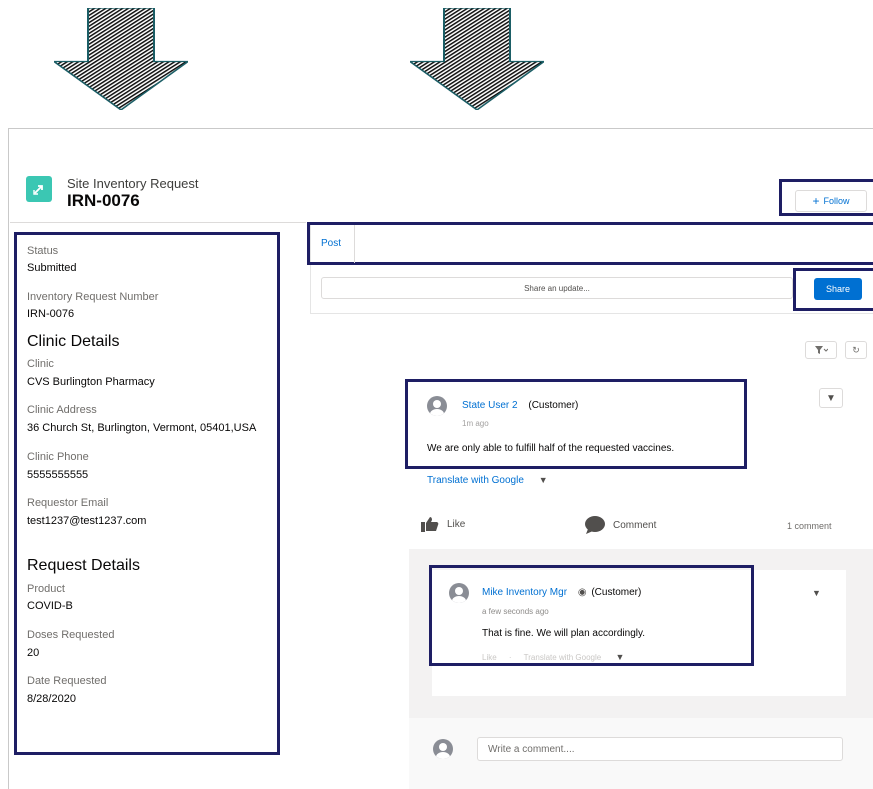  Describe the element at coordinates (62, 410) in the screenshot. I see `clinic-address-label: Clinic Address` at that location.